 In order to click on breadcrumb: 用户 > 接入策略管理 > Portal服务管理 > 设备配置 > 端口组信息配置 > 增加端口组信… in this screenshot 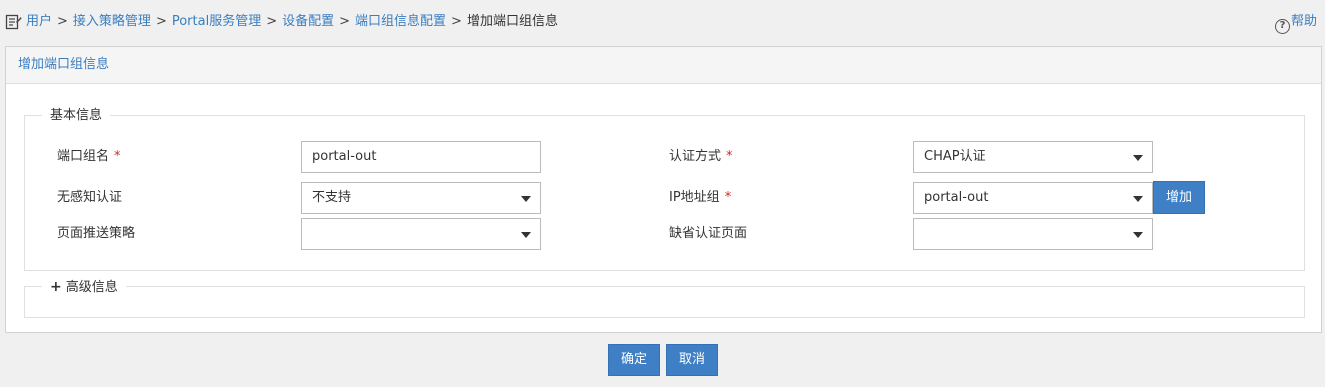, I will do `click(292, 22)`.